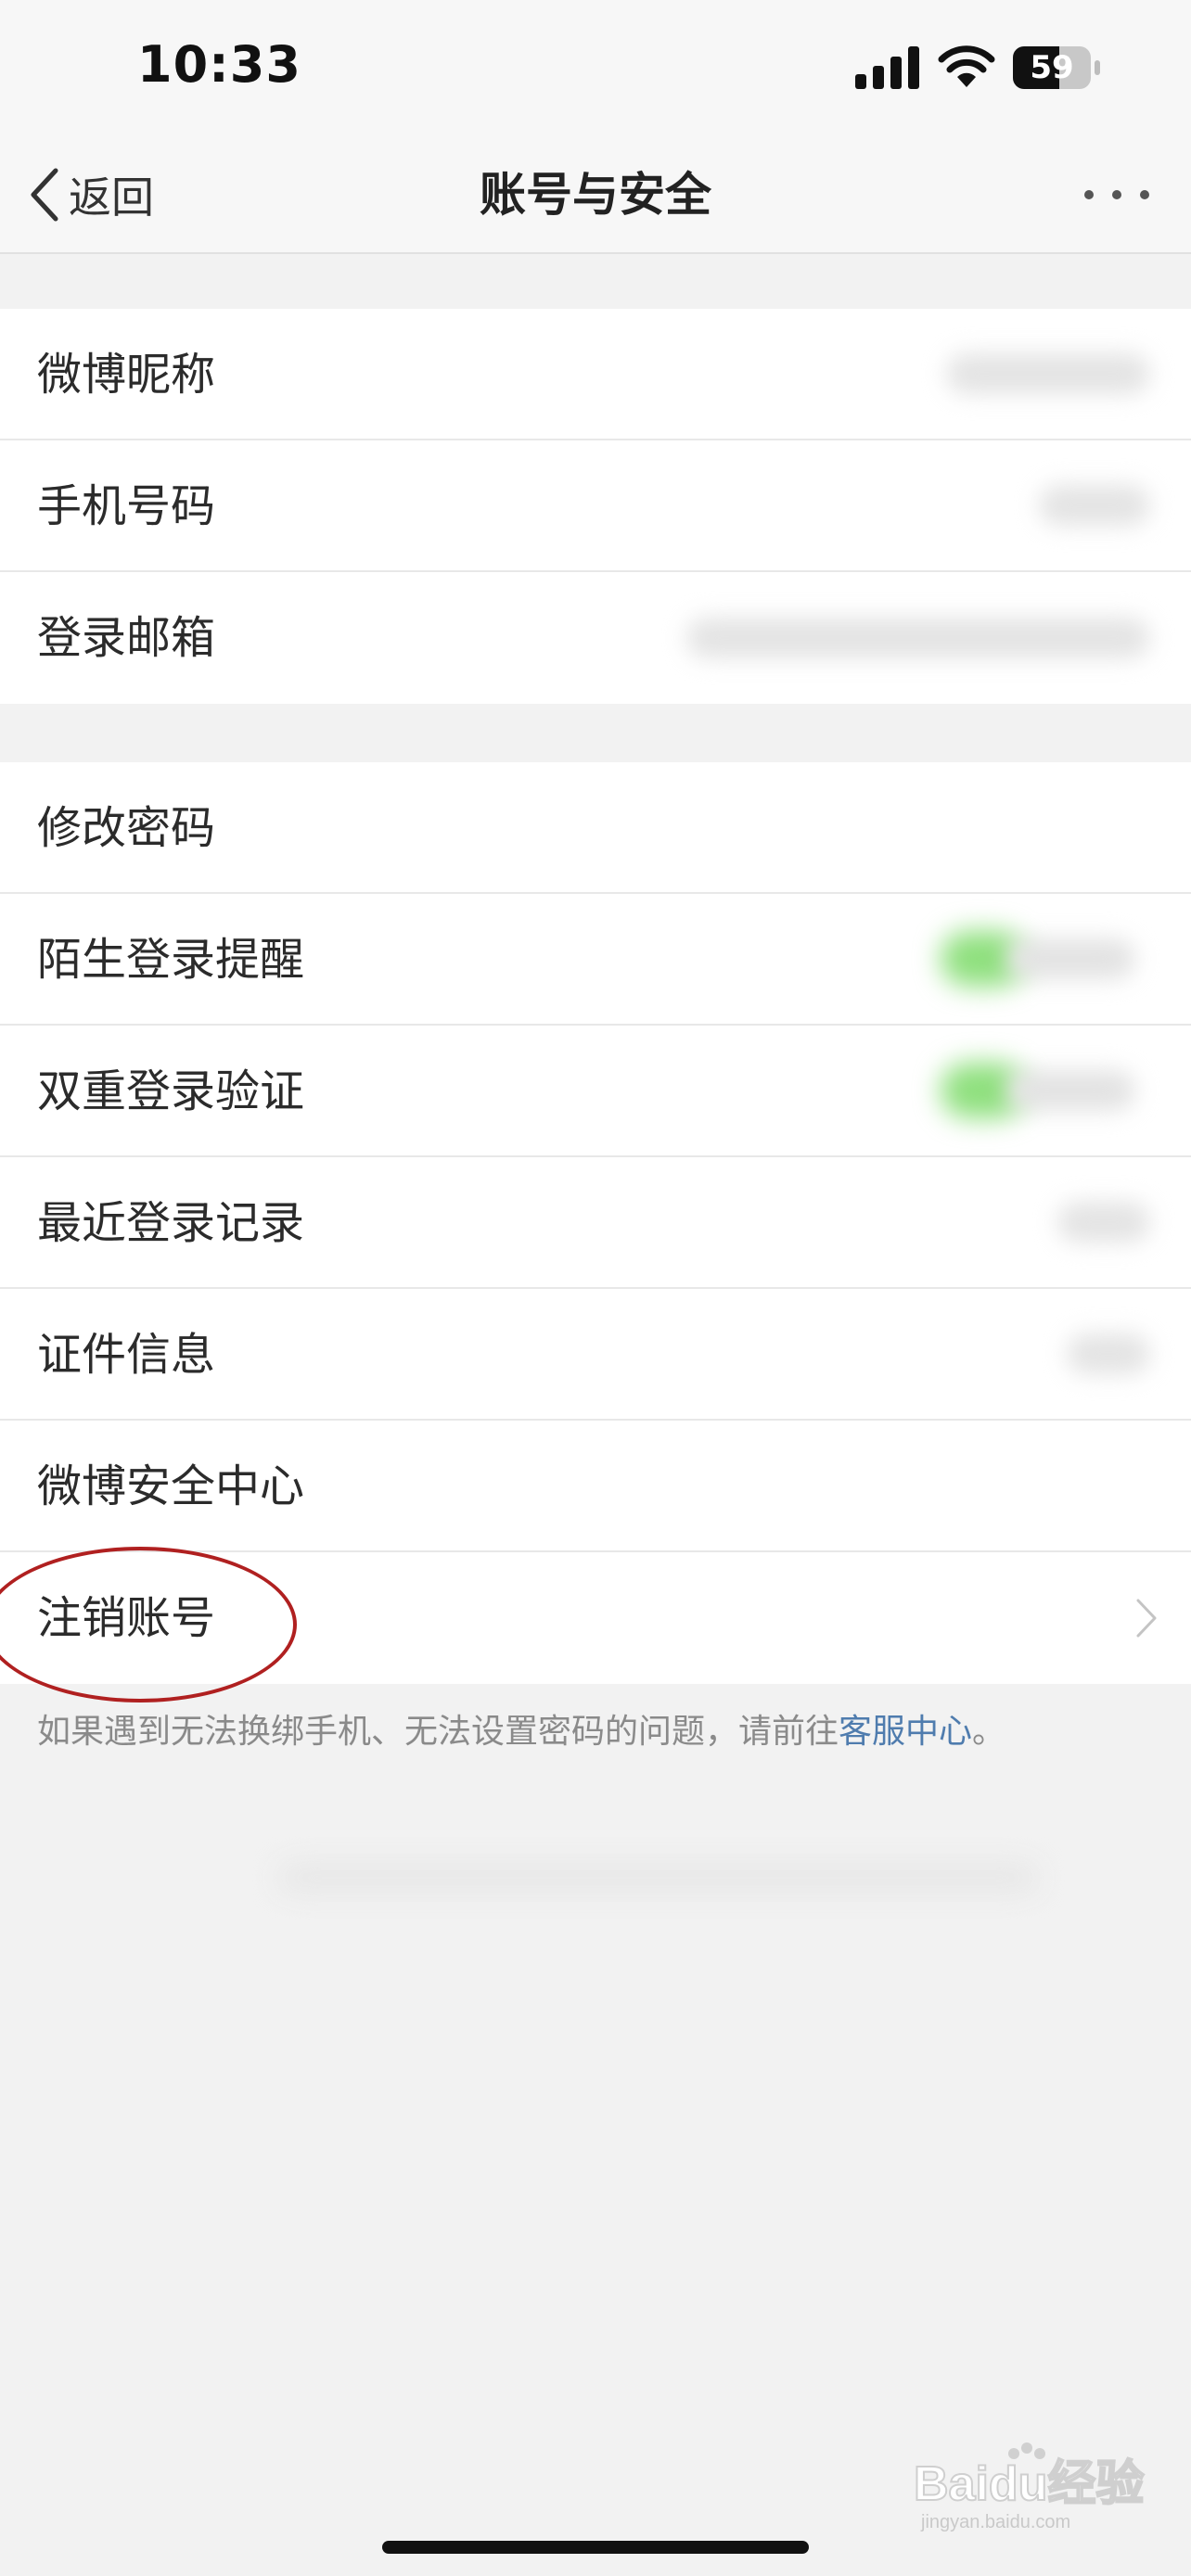 This screenshot has height=2576, width=1191. I want to click on row-label: 最近登录记录, so click(171, 1223).